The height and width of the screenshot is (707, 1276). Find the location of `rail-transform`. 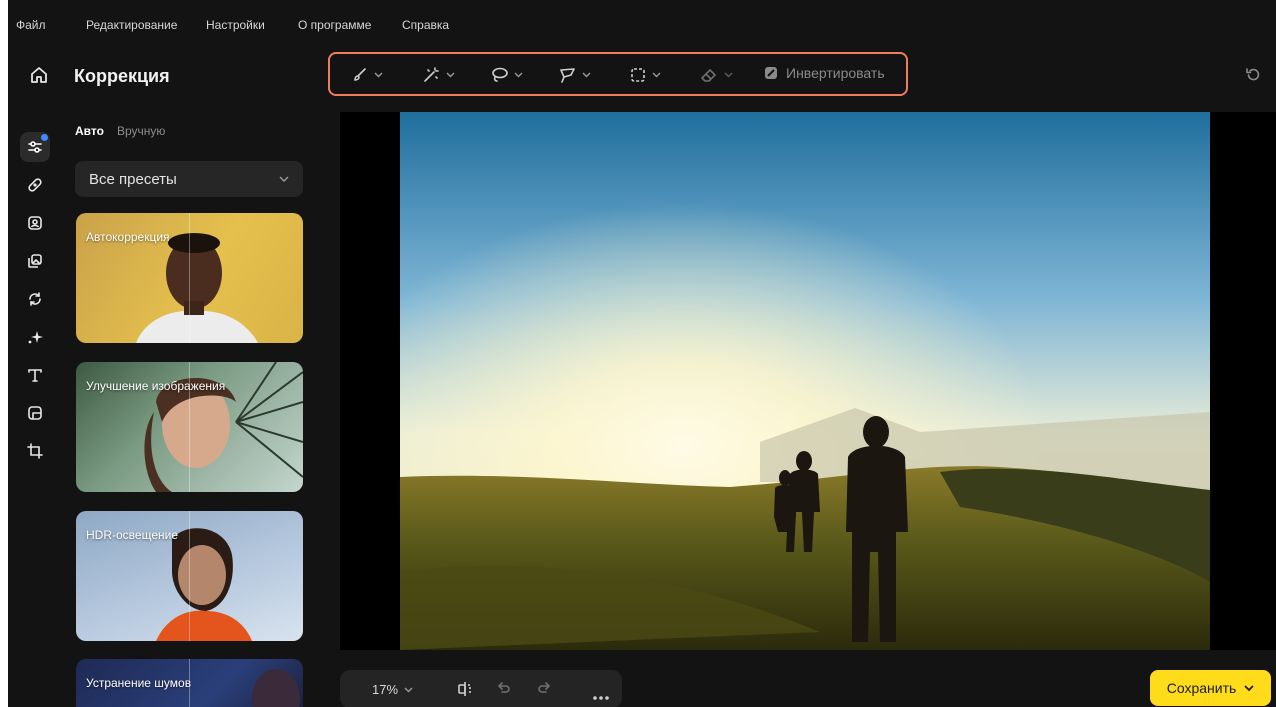

rail-transform is located at coordinates (35, 299).